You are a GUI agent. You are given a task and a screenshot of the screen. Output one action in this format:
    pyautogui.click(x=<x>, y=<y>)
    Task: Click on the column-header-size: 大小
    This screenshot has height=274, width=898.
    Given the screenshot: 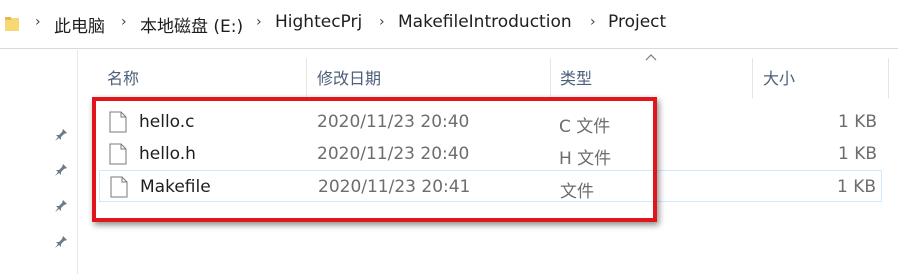 What is the action you would take?
    pyautogui.click(x=779, y=77)
    